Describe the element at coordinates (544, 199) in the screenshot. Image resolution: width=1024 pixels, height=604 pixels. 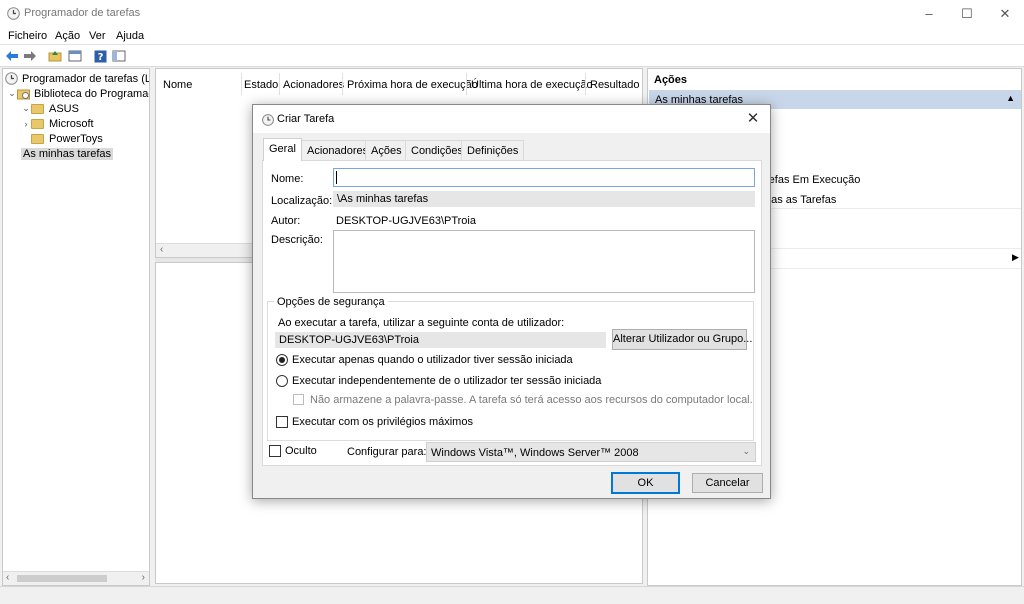
I see `location-value: \As minhas tarefas` at that location.